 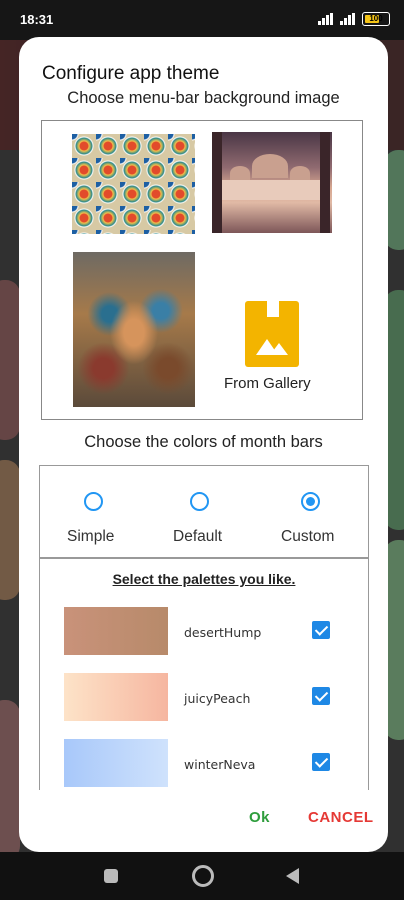 I want to click on radio-simple, so click(x=93, y=501).